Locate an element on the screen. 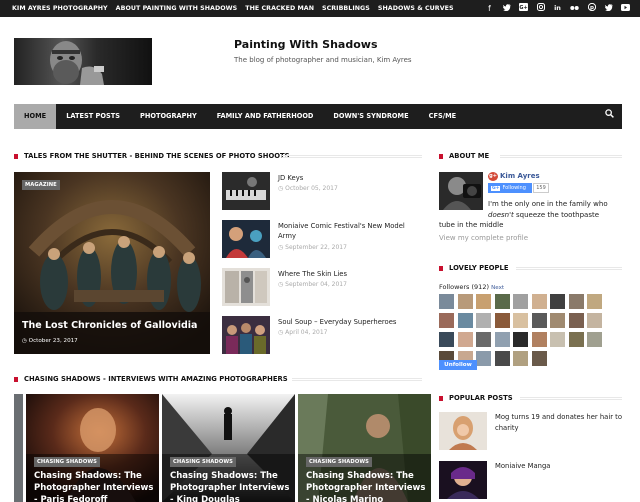 The image size is (640, 502). feature-category-badge: MAGAZINE is located at coordinates (41, 185).